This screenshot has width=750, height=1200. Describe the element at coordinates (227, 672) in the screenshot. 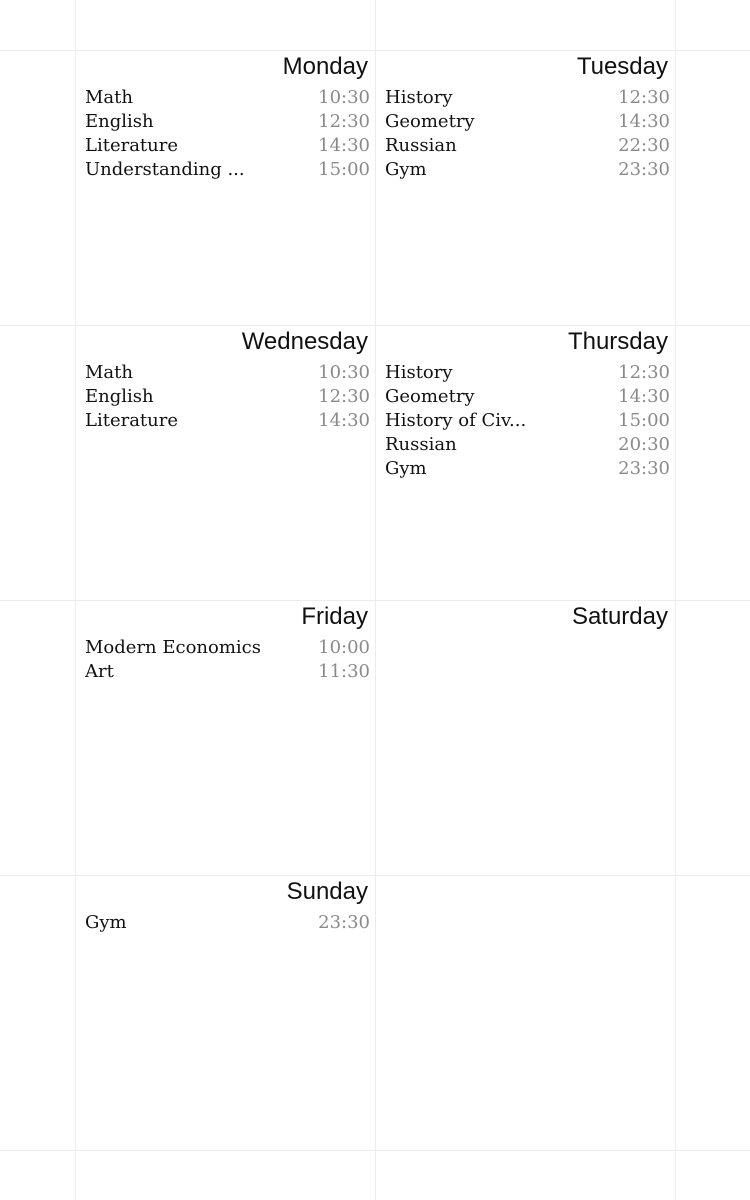

I see `event-item: Art 11:30` at that location.